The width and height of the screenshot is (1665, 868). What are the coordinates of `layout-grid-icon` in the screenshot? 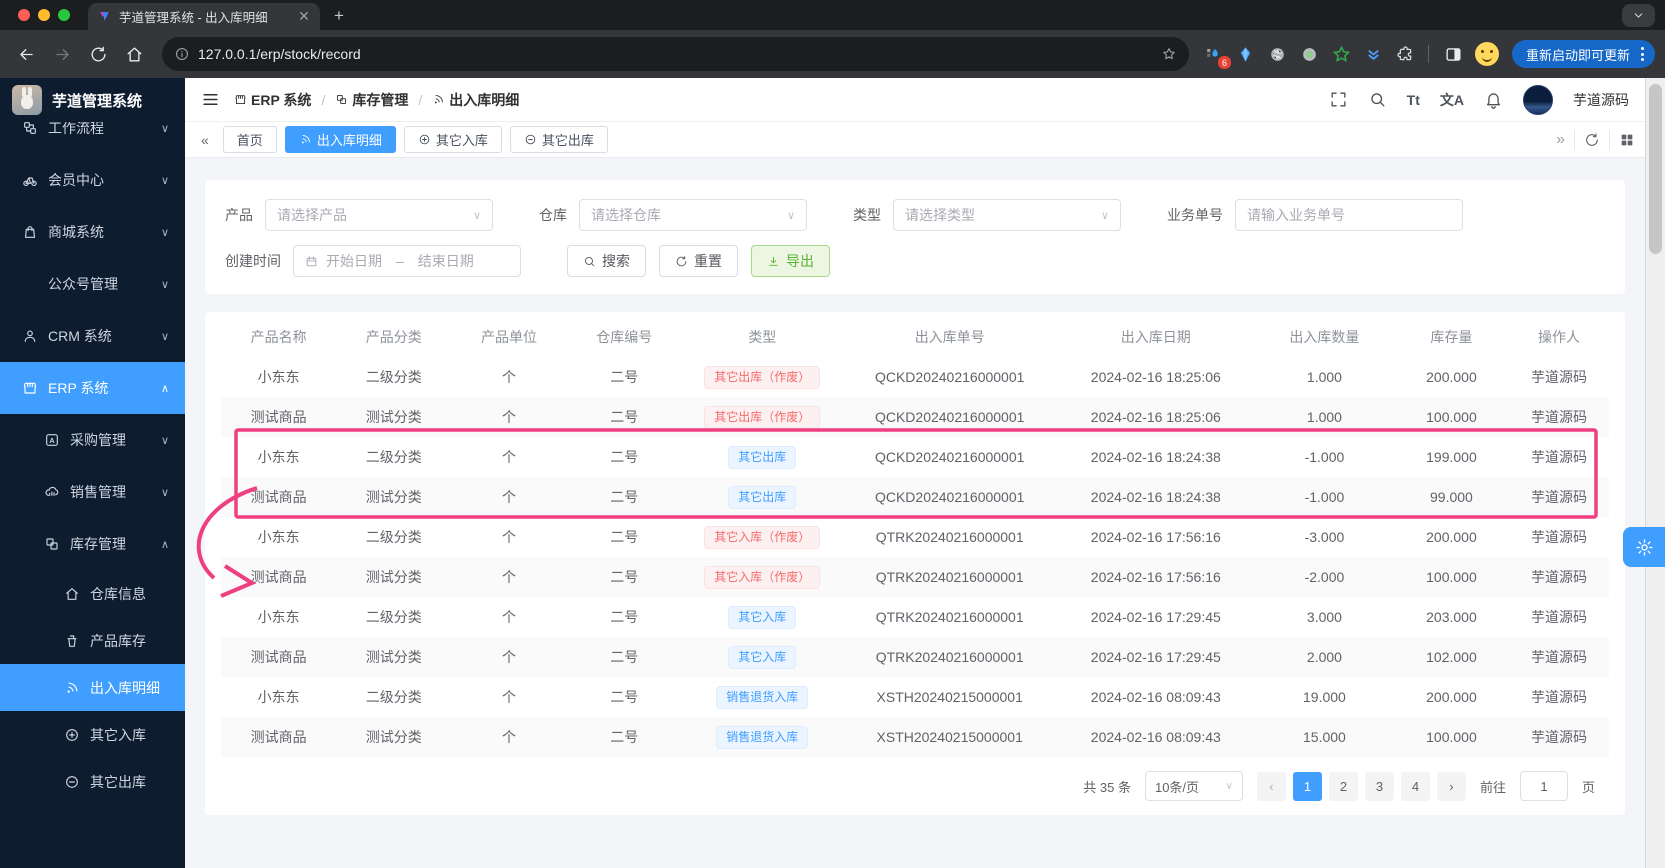 It's located at (1627, 140).